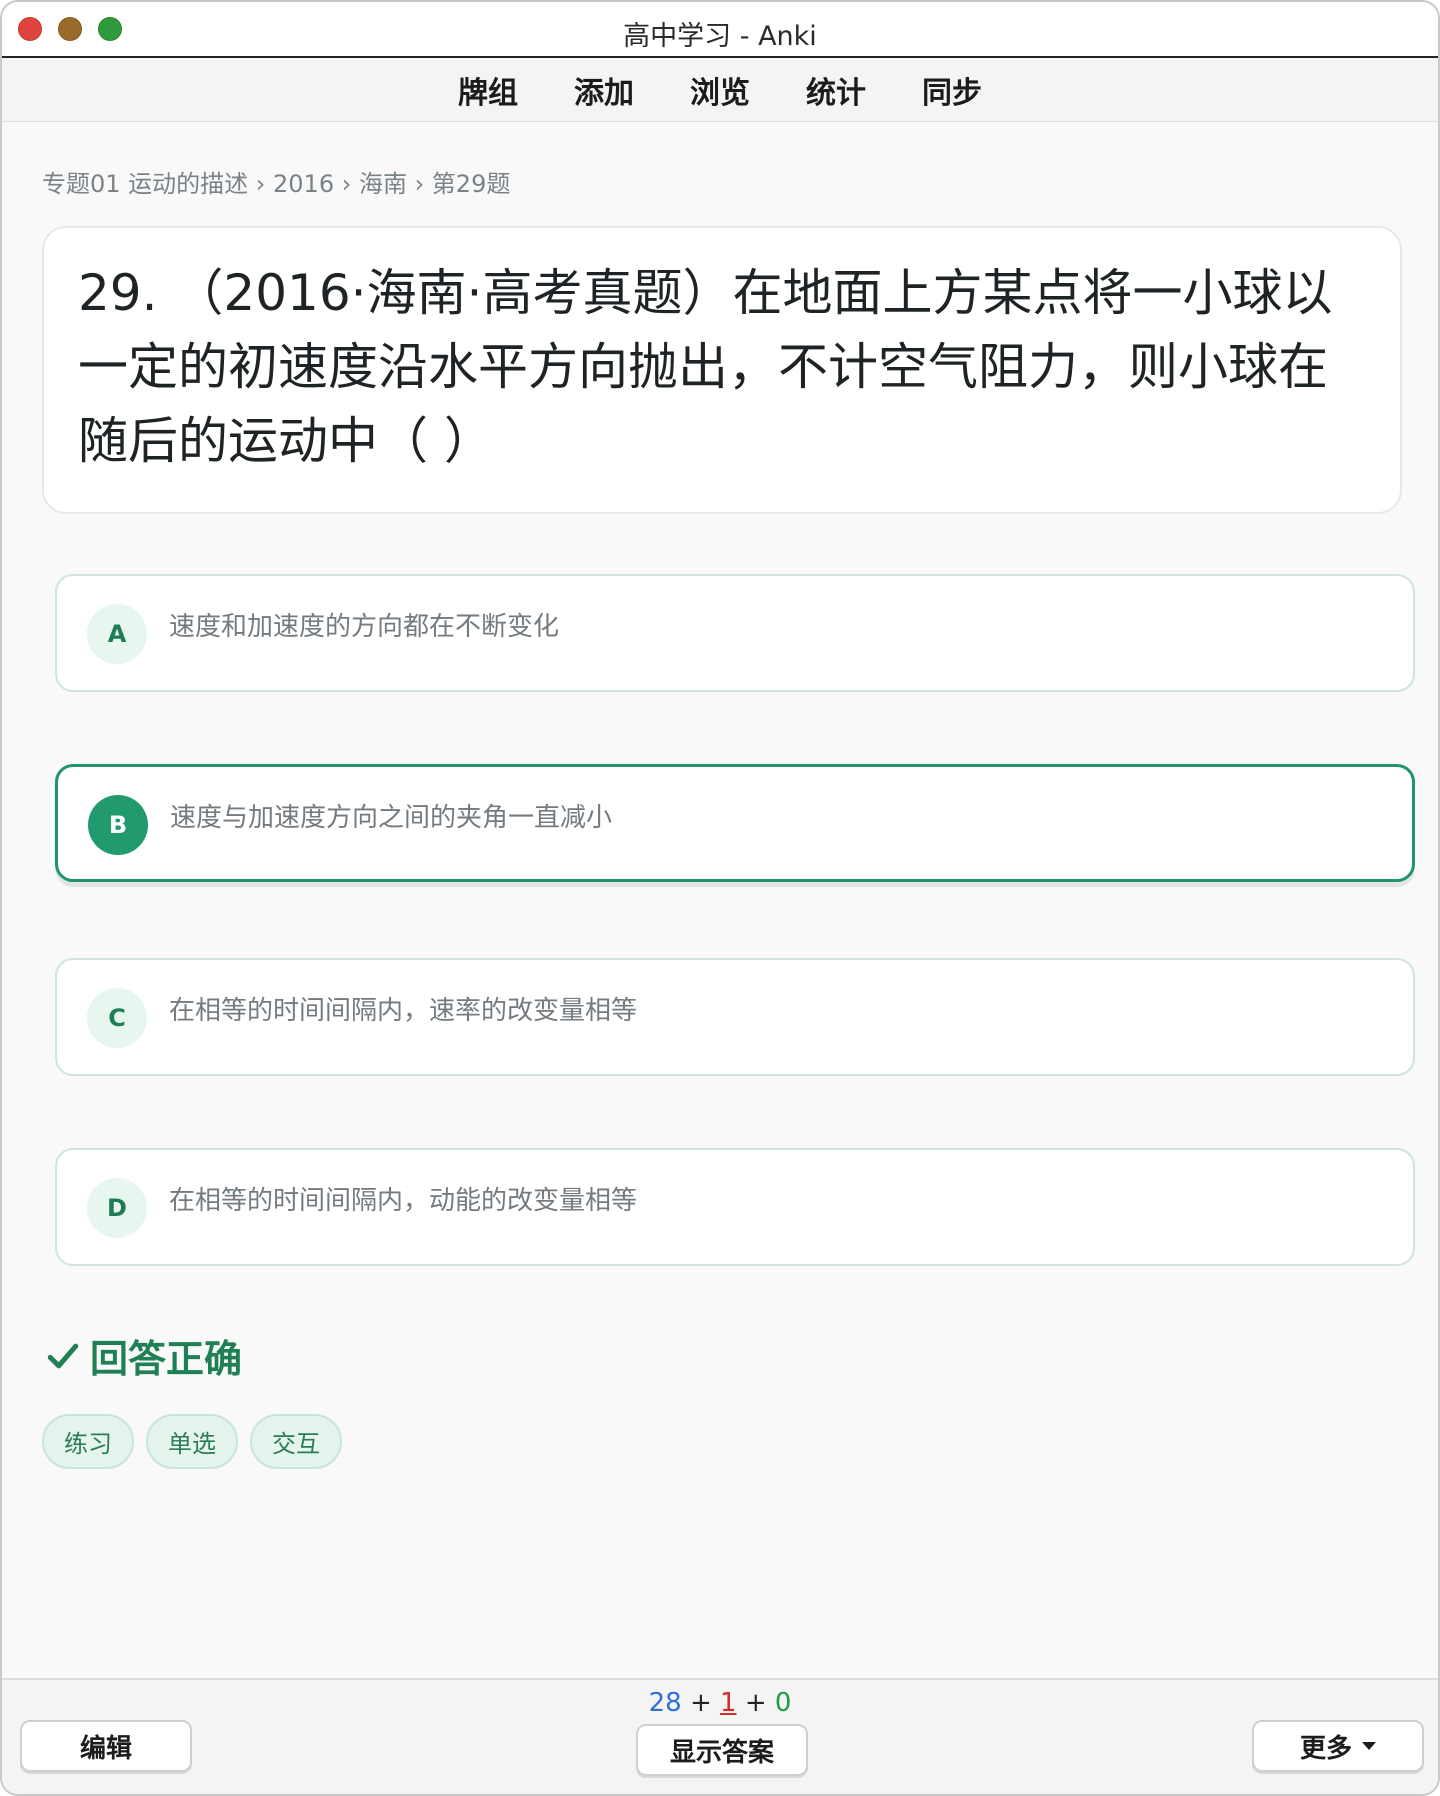  What do you see at coordinates (836, 90) in the screenshot?
I see `tab-stats: 统计` at bounding box center [836, 90].